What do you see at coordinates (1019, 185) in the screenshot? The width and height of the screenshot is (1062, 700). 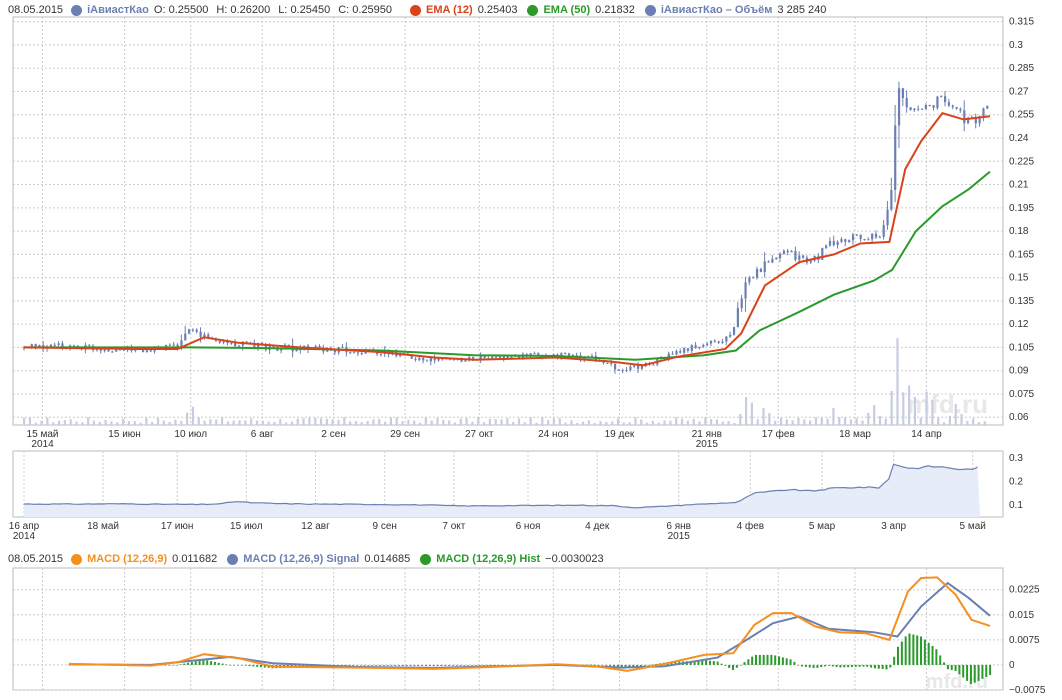 I see `y-tick-label: 0.21` at bounding box center [1019, 185].